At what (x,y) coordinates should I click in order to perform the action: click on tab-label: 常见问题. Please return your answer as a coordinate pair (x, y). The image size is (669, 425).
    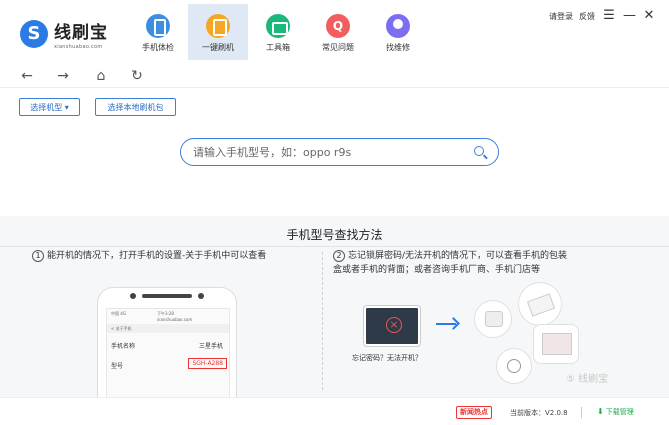
    Looking at the image, I should click on (338, 47).